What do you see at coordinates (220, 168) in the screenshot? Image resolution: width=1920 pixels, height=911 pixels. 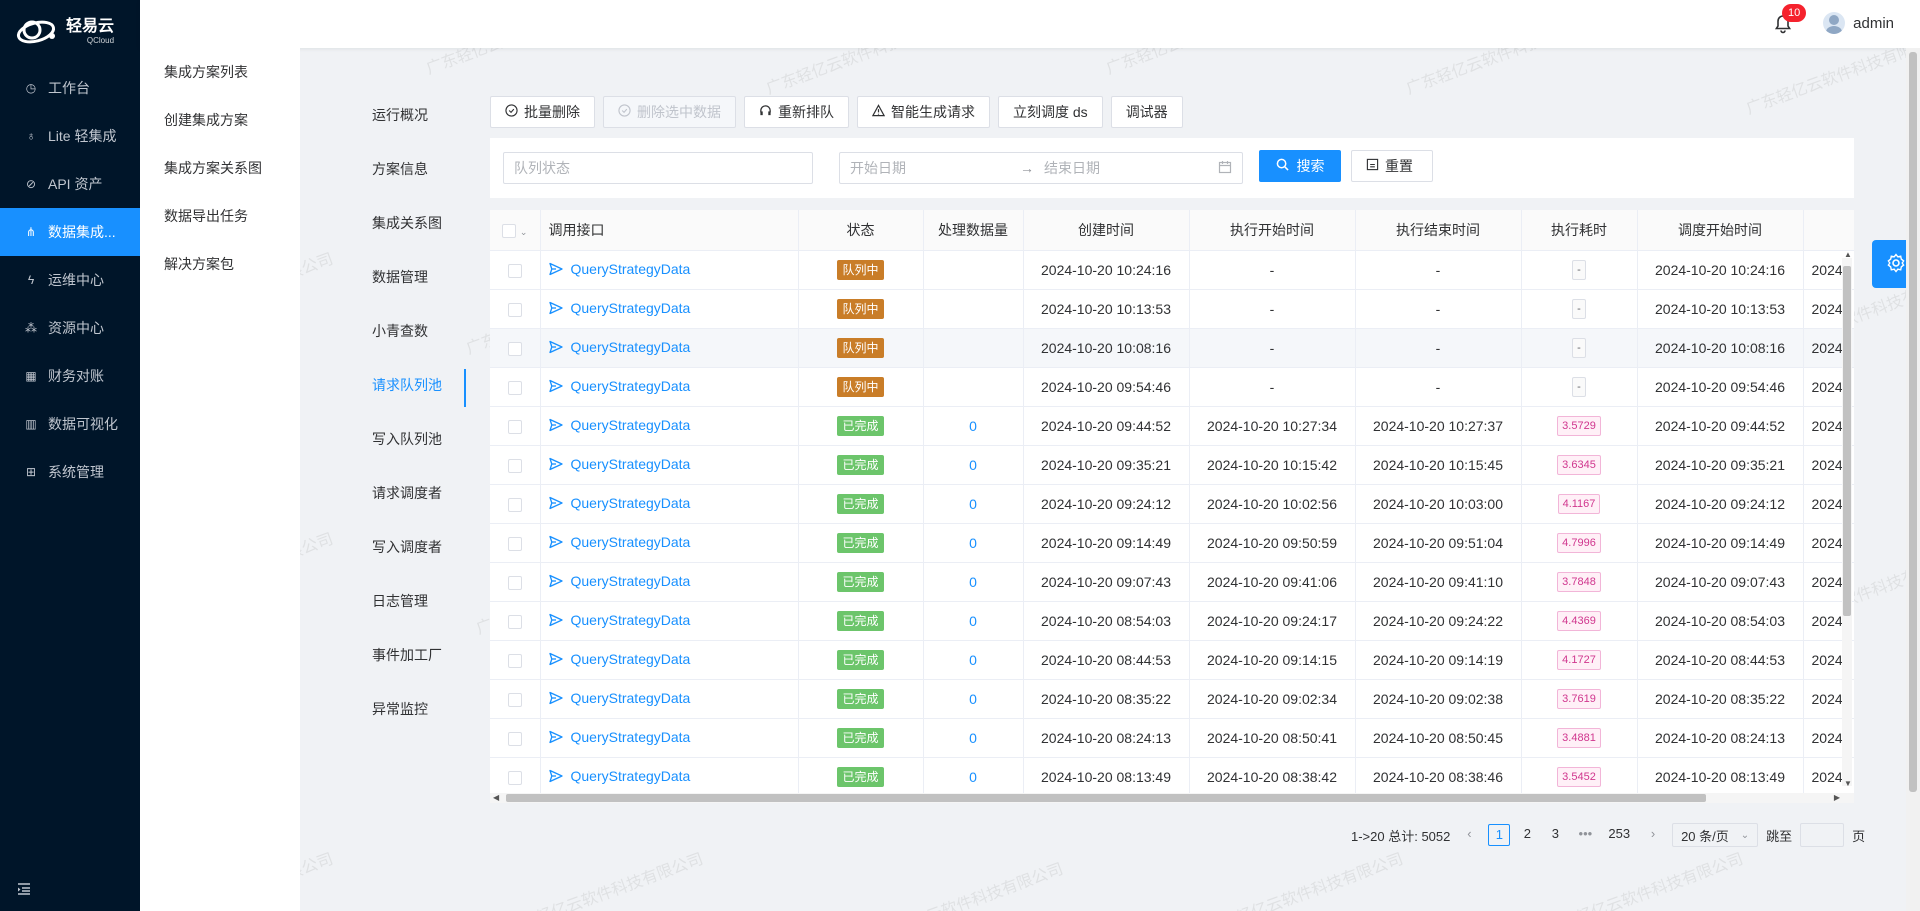 I see `submenu-item: 集成方案关系图` at bounding box center [220, 168].